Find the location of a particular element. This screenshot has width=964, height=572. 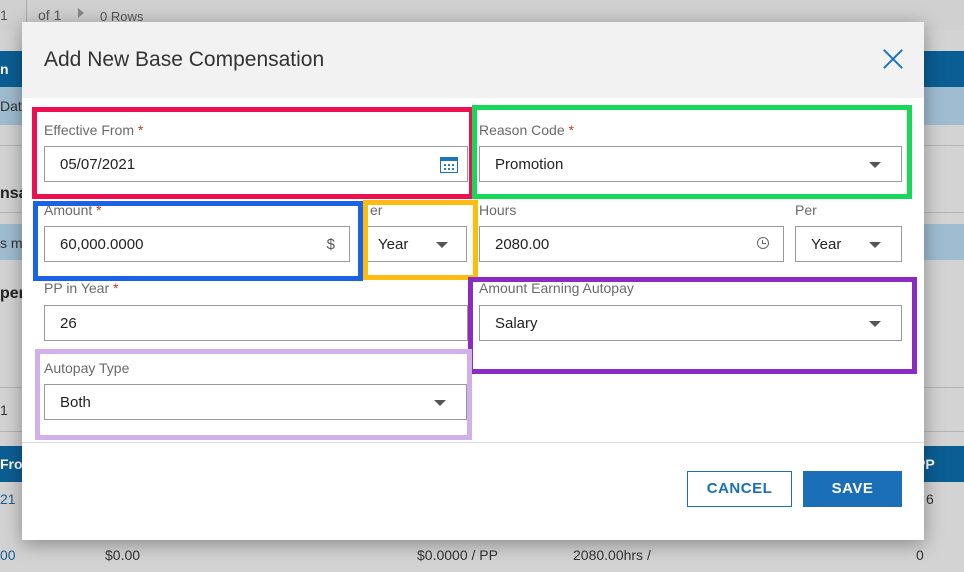

bg-cell: 21 is located at coordinates (8, 499).